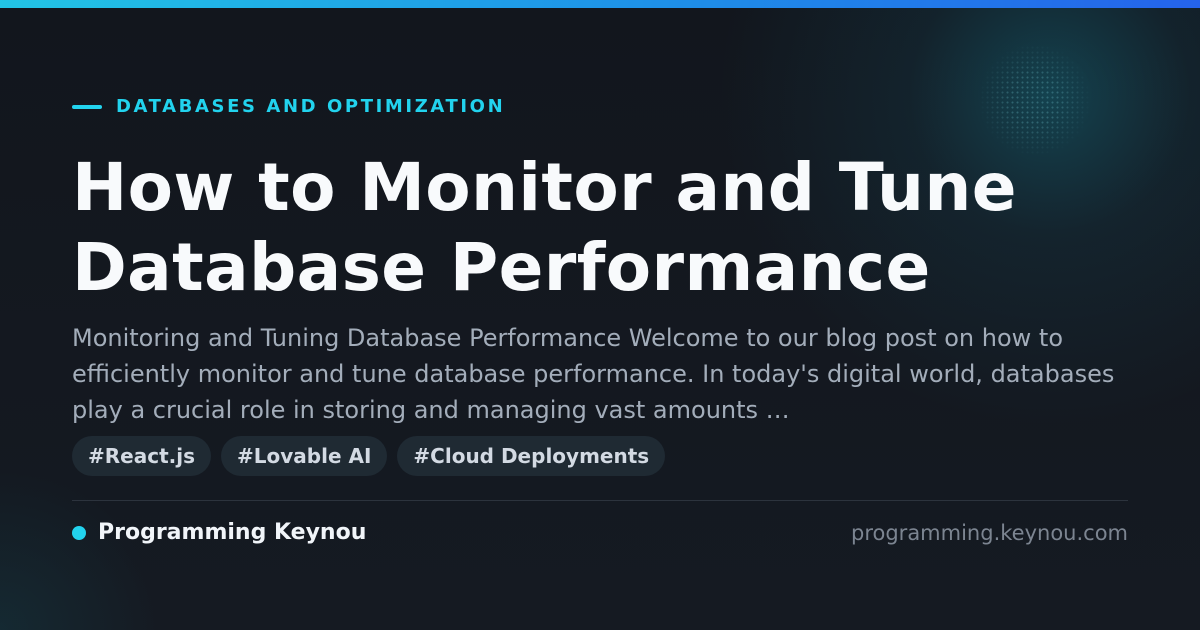  Describe the element at coordinates (304, 456) in the screenshot. I see `tag-lovable-ai: #Lovable AI` at that location.